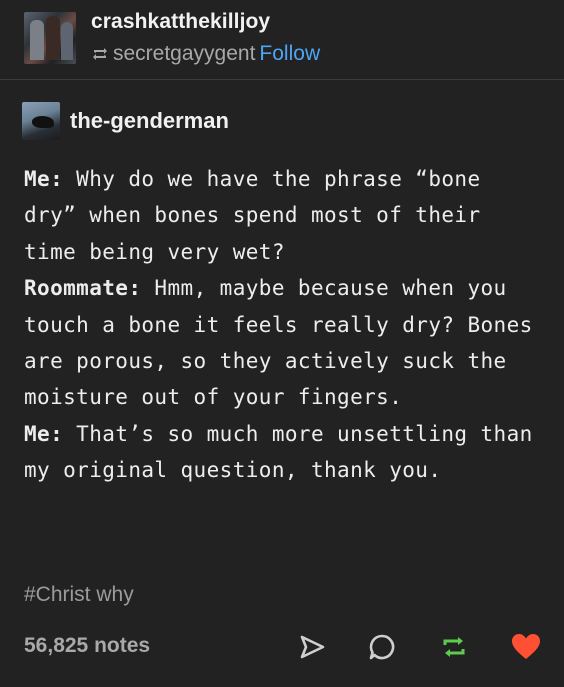 The image size is (564, 687). Describe the element at coordinates (526, 647) in the screenshot. I see `like-icon` at that location.